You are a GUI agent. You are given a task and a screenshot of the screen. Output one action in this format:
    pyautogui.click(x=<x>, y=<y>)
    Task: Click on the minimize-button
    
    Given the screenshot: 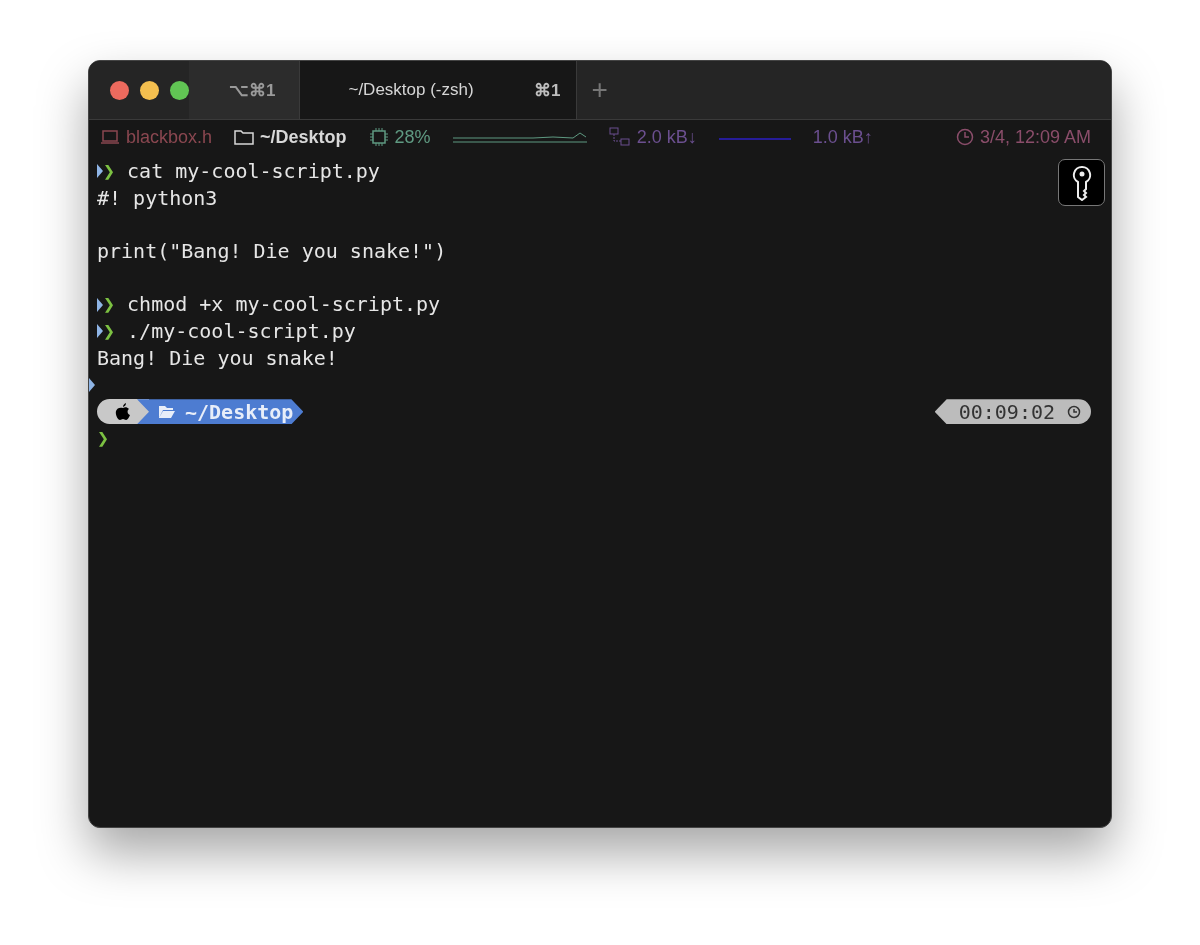 What is the action you would take?
    pyautogui.click(x=149, y=90)
    